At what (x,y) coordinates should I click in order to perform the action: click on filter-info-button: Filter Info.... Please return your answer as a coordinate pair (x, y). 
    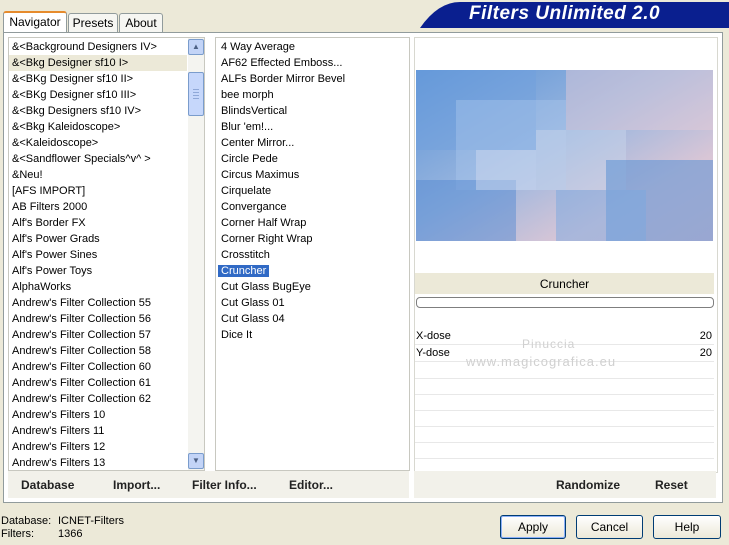
    Looking at the image, I should click on (224, 485).